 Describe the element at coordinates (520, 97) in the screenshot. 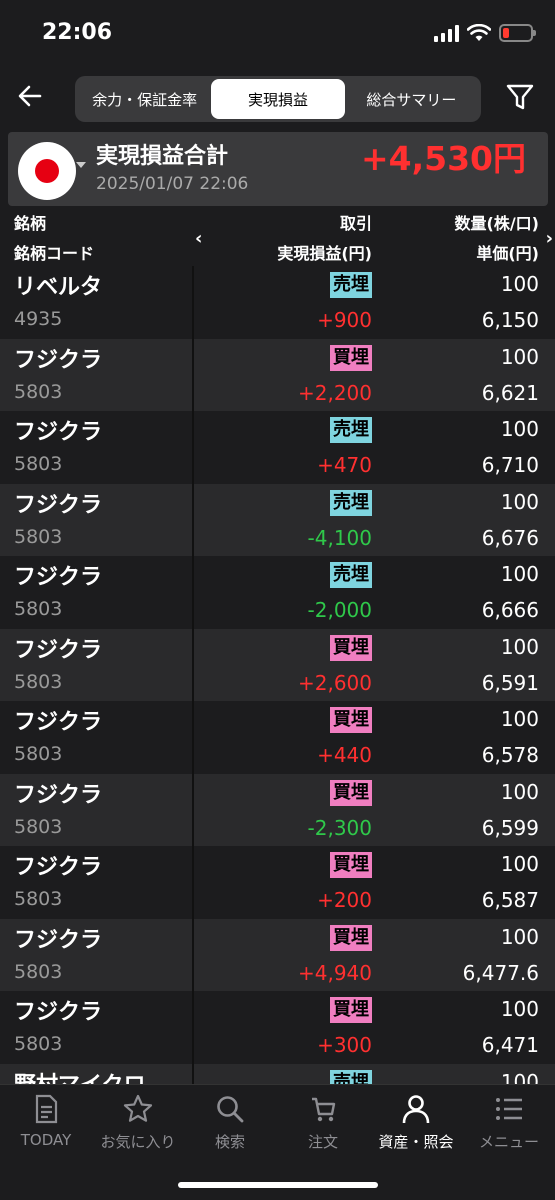

I see `filter-icon` at that location.